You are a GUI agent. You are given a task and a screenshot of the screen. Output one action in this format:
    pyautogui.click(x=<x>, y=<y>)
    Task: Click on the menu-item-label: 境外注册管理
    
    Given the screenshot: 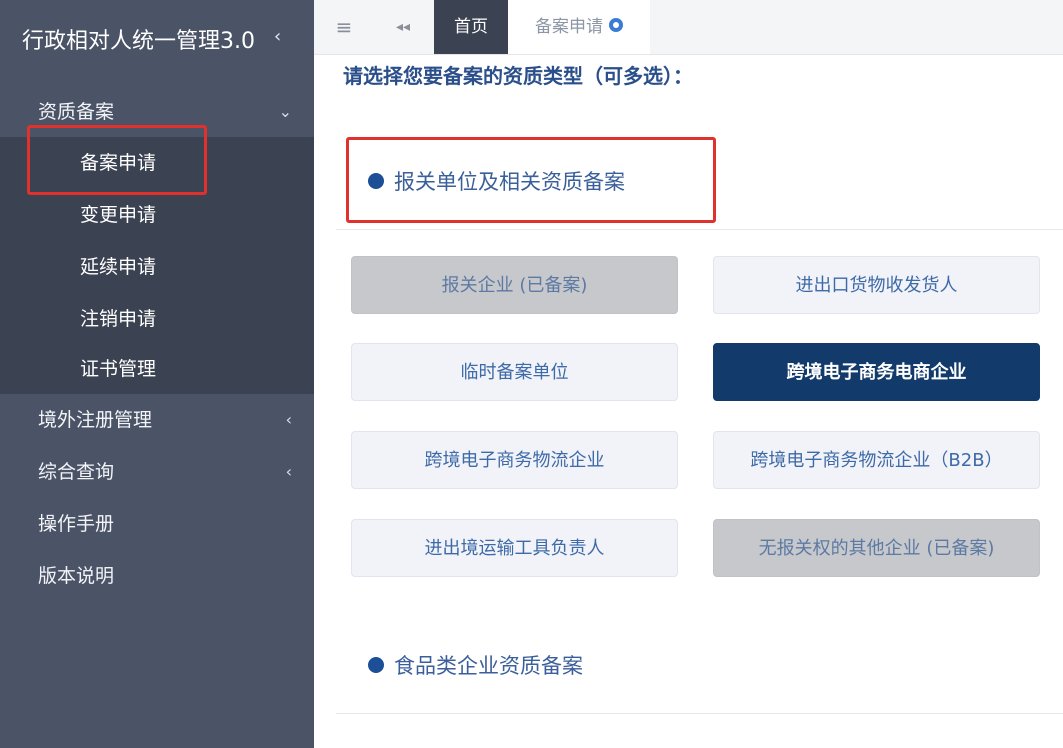 What is the action you would take?
    pyautogui.click(x=95, y=420)
    